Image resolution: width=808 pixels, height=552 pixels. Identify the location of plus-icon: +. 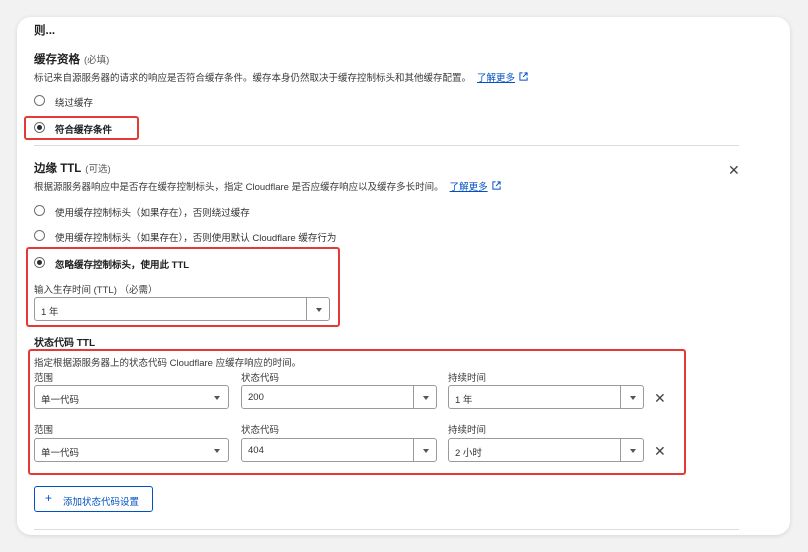
(49, 498).